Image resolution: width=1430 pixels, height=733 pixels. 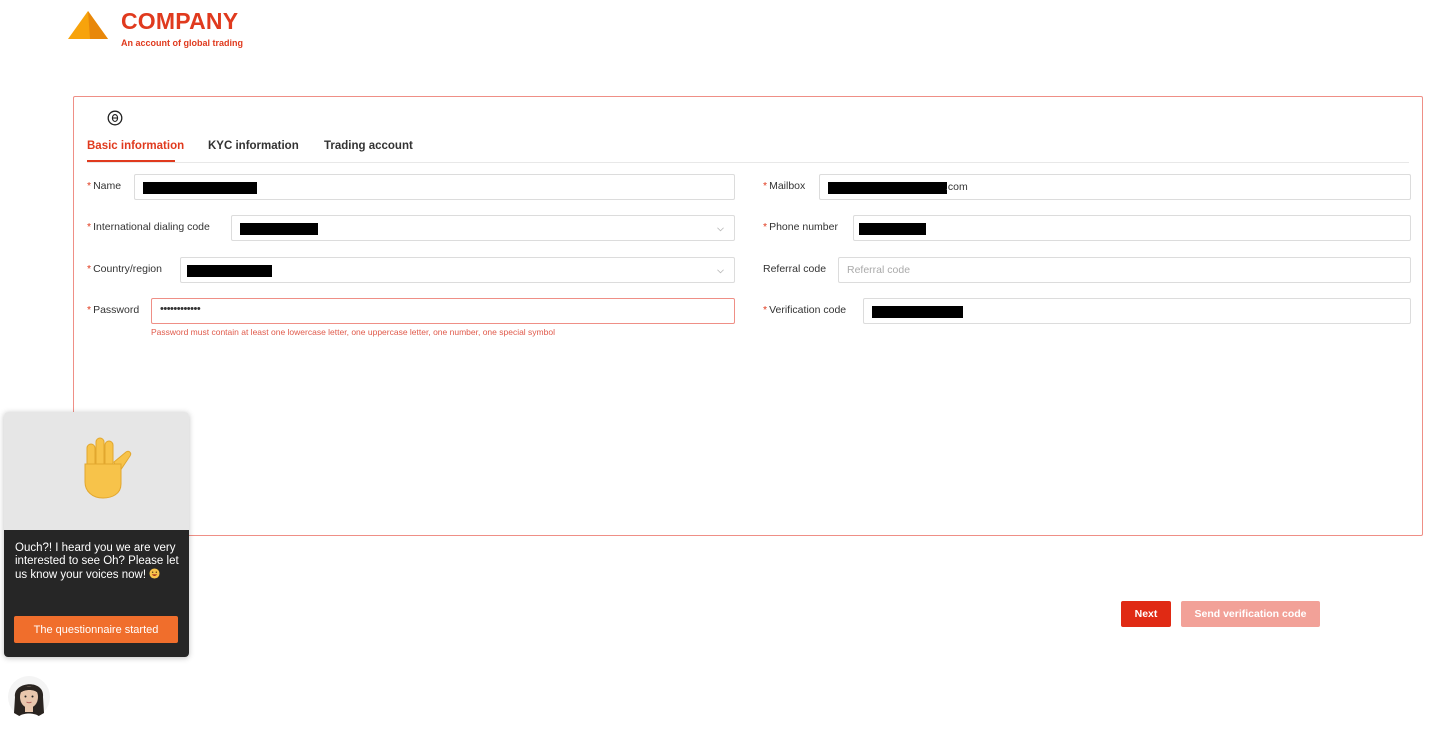 I want to click on country-select, so click(x=457, y=270).